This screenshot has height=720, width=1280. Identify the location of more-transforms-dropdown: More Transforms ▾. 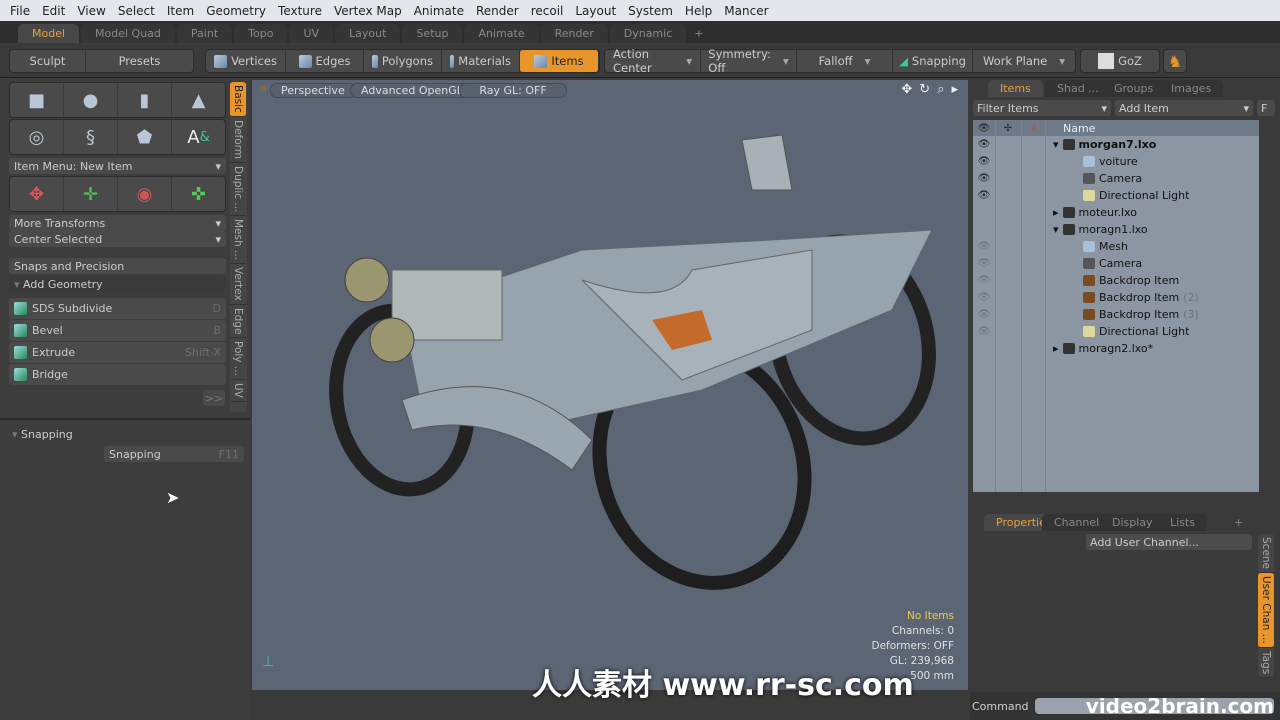
(117, 223).